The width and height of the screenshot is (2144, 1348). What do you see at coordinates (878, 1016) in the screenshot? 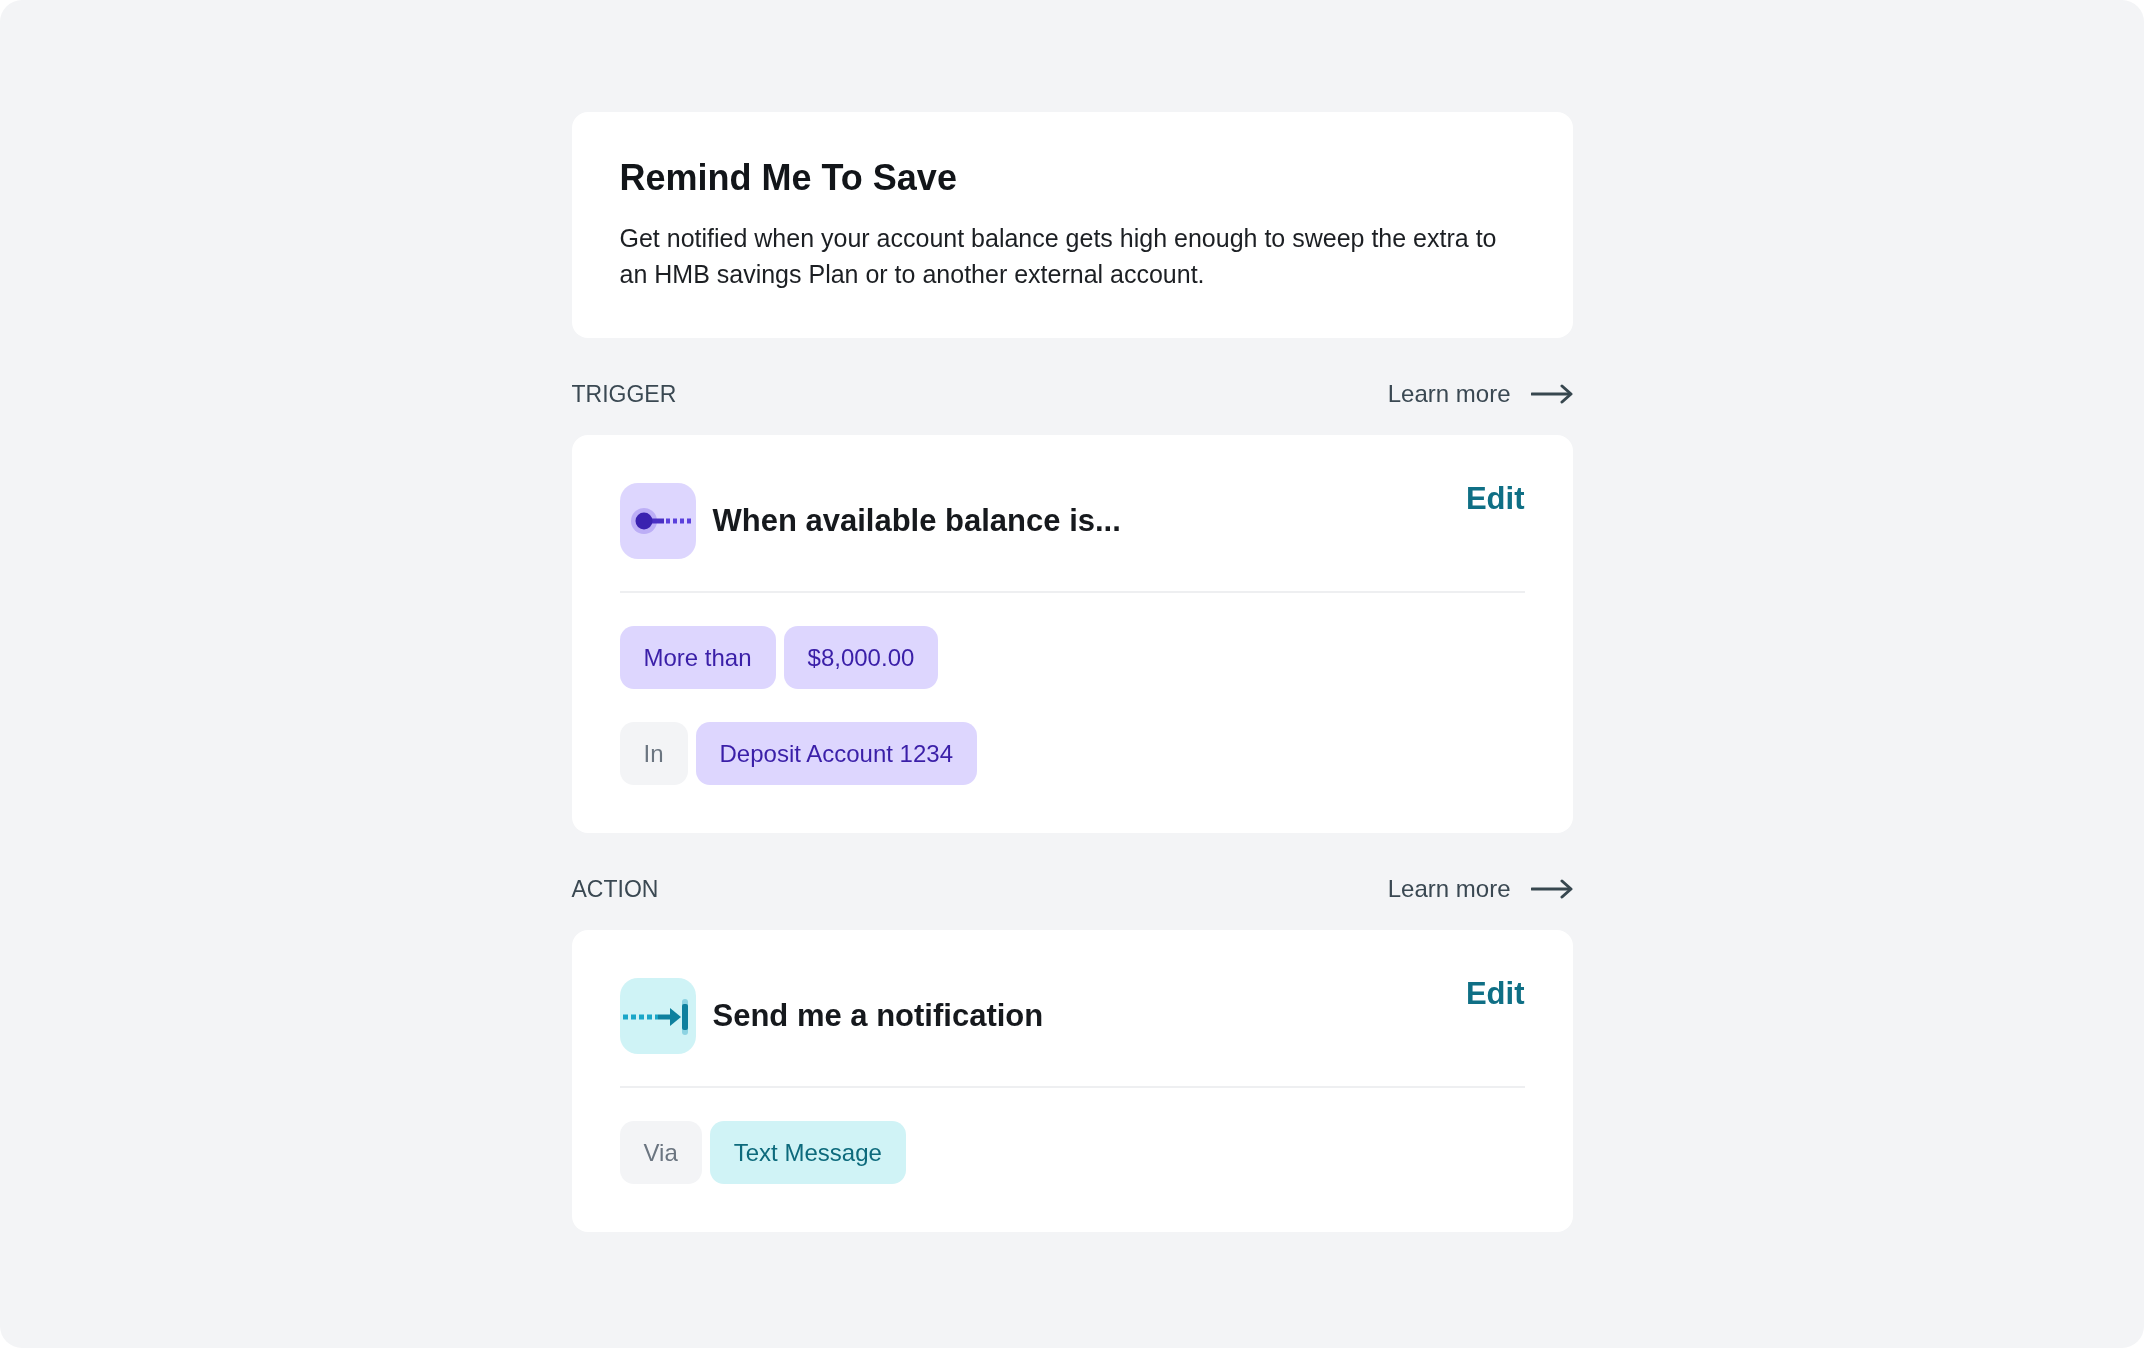
I see `card-heading: Send me a notification` at bounding box center [878, 1016].